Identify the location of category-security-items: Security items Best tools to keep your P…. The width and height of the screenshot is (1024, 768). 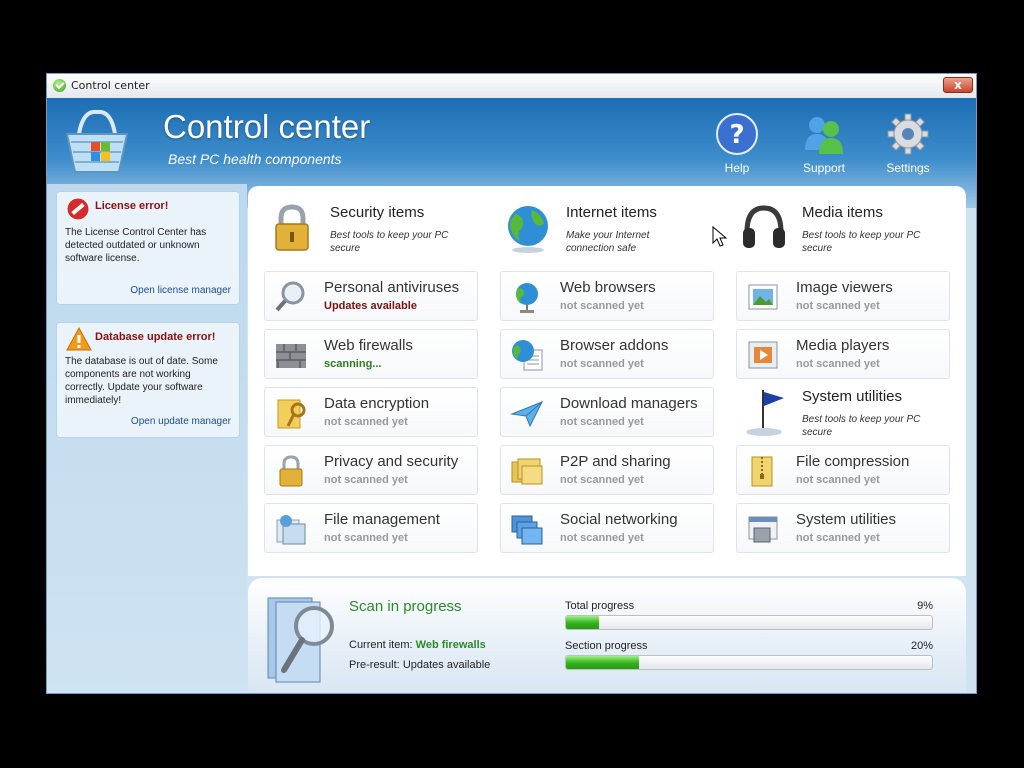
(381, 237).